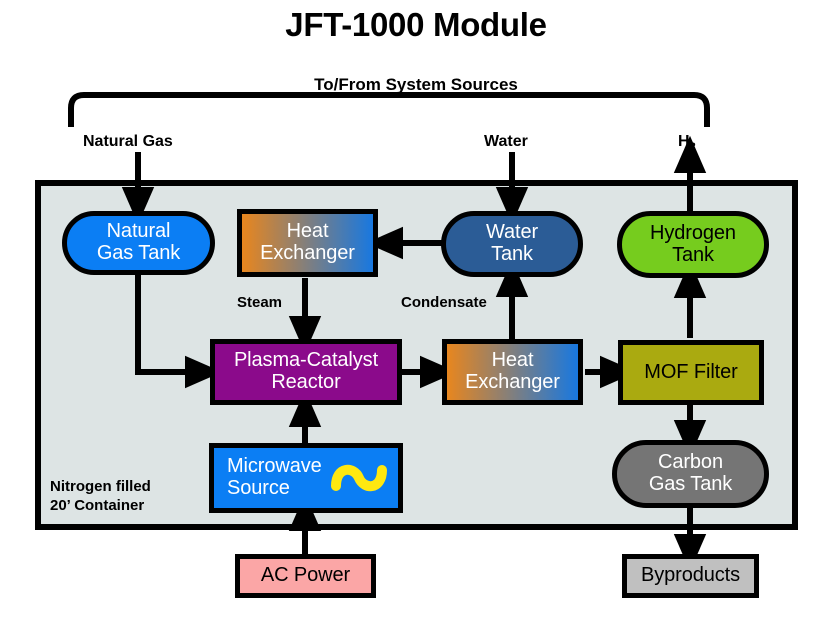 The height and width of the screenshot is (632, 832). What do you see at coordinates (444, 302) in the screenshot?
I see `flow-label-condensate: Condensate` at bounding box center [444, 302].